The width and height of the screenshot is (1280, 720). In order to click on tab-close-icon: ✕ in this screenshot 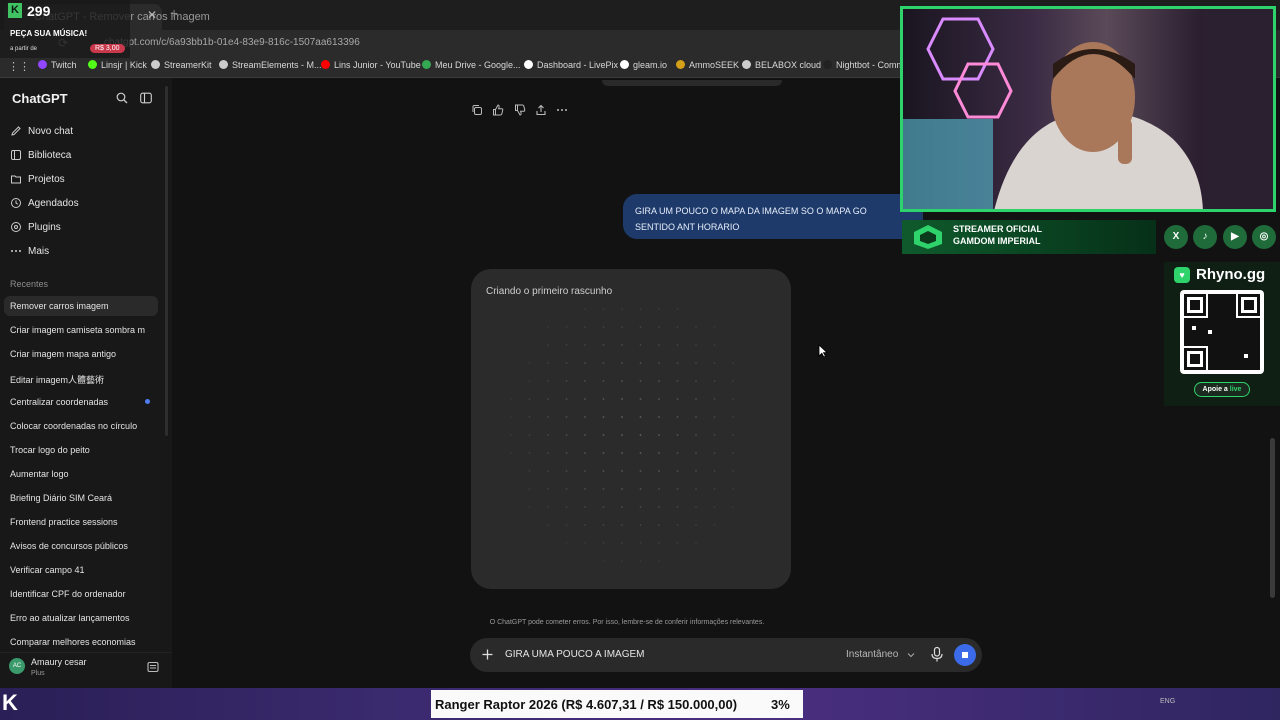, I will do `click(152, 15)`.